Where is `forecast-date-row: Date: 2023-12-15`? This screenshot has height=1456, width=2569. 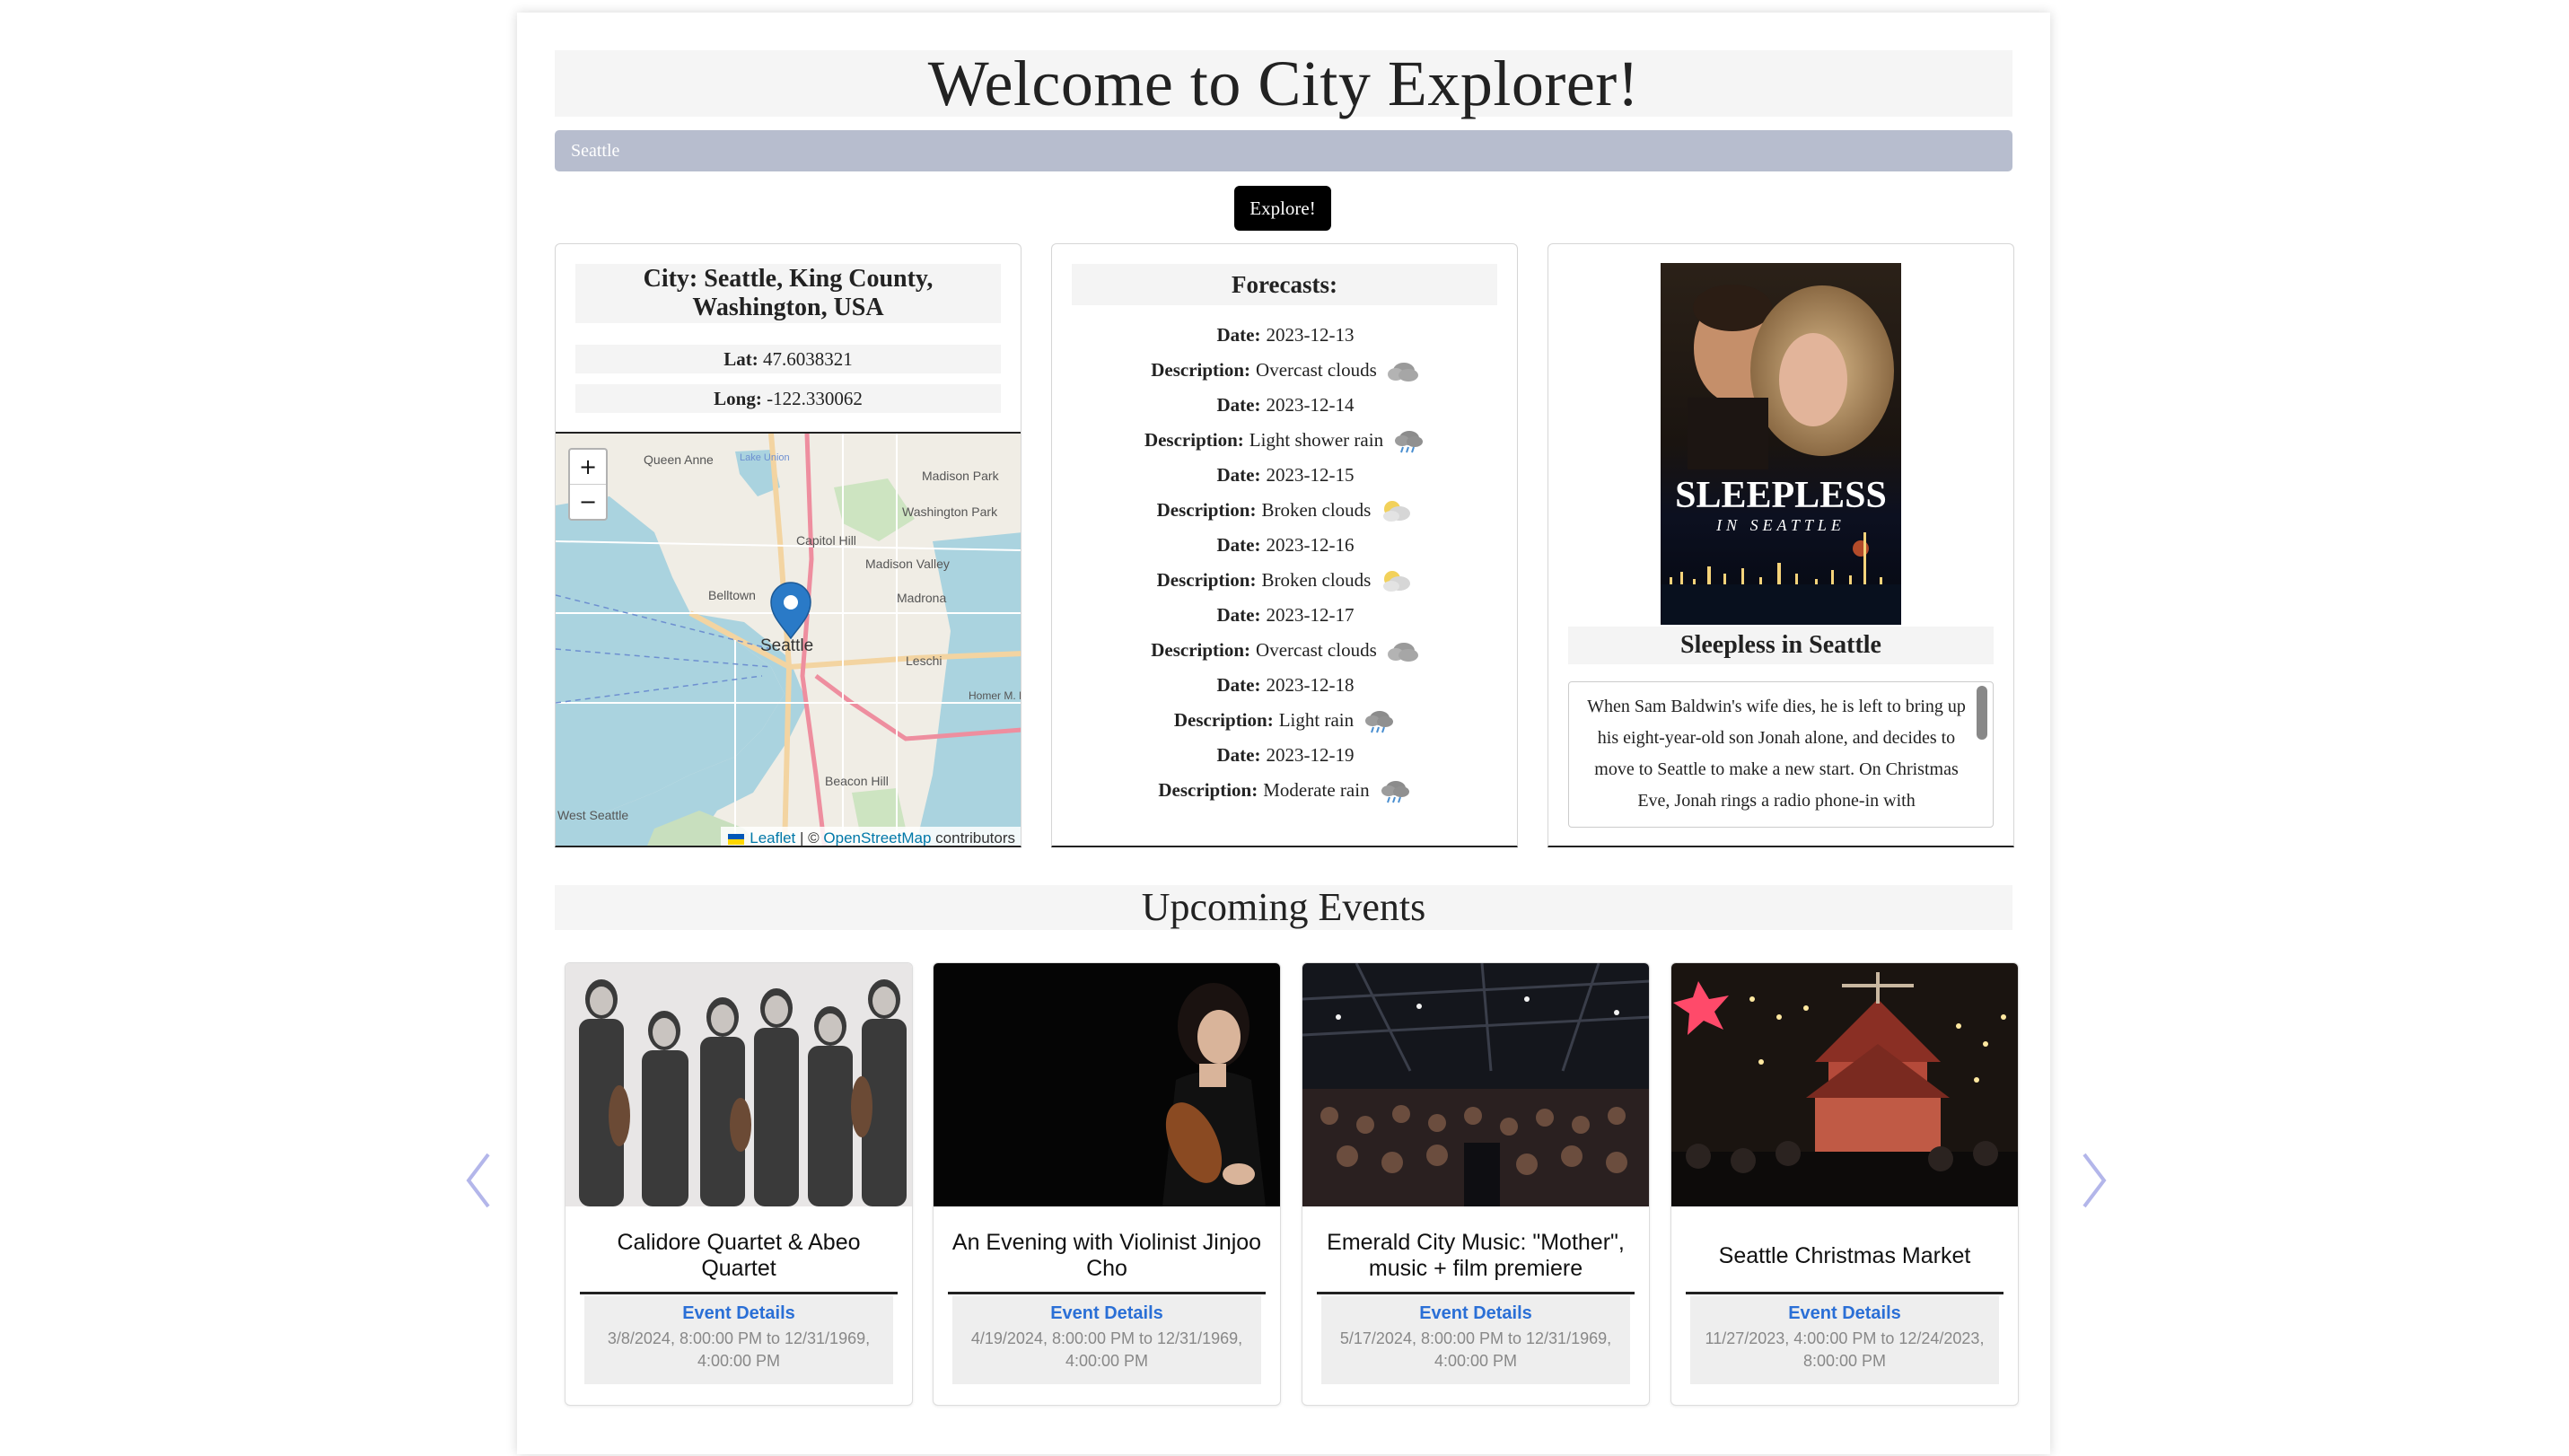 forecast-date-row: Date: 2023-12-15 is located at coordinates (1284, 475).